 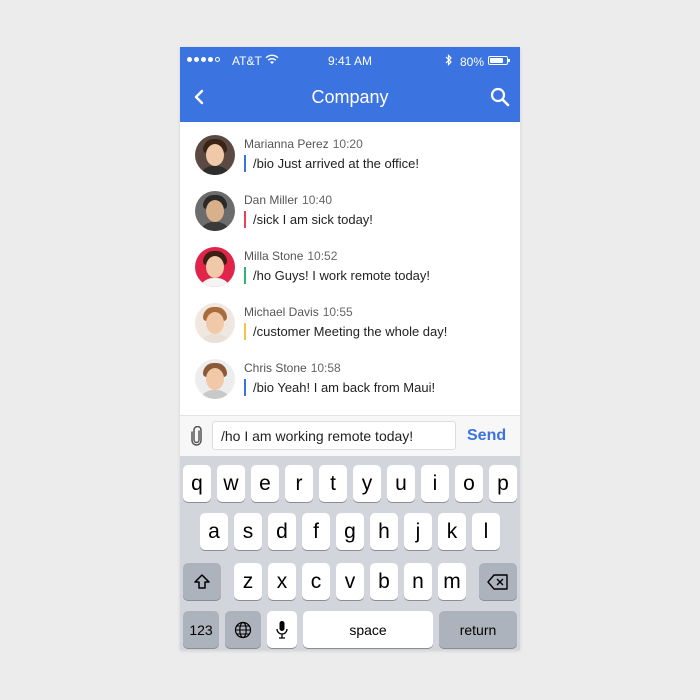 I want to click on message-composer: Send, so click(x=350, y=435).